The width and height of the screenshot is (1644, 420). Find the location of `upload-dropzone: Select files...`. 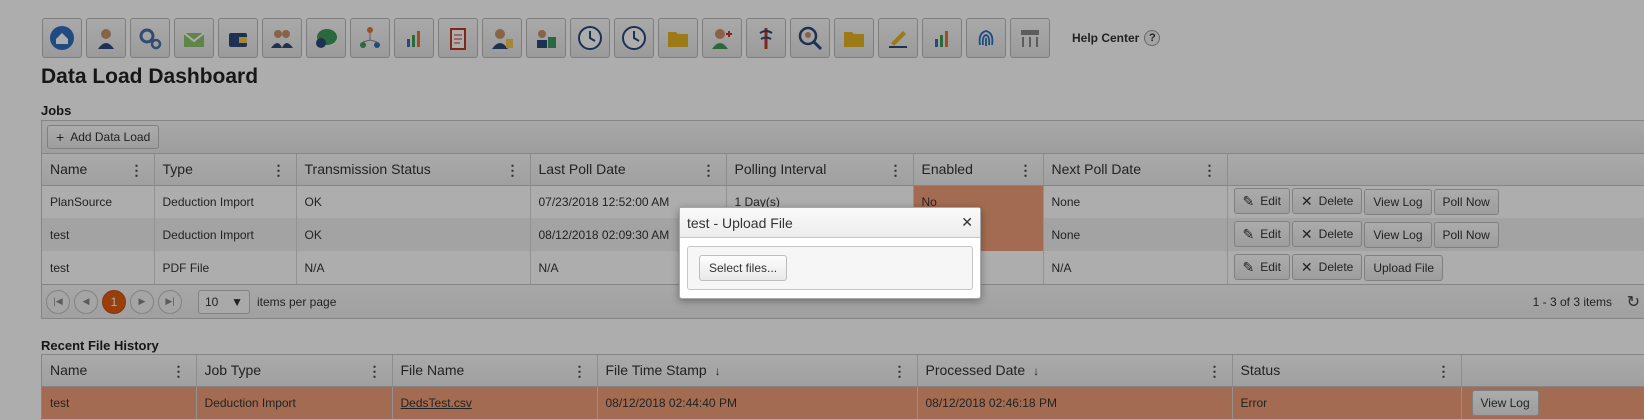

upload-dropzone: Select files... is located at coordinates (830, 268).